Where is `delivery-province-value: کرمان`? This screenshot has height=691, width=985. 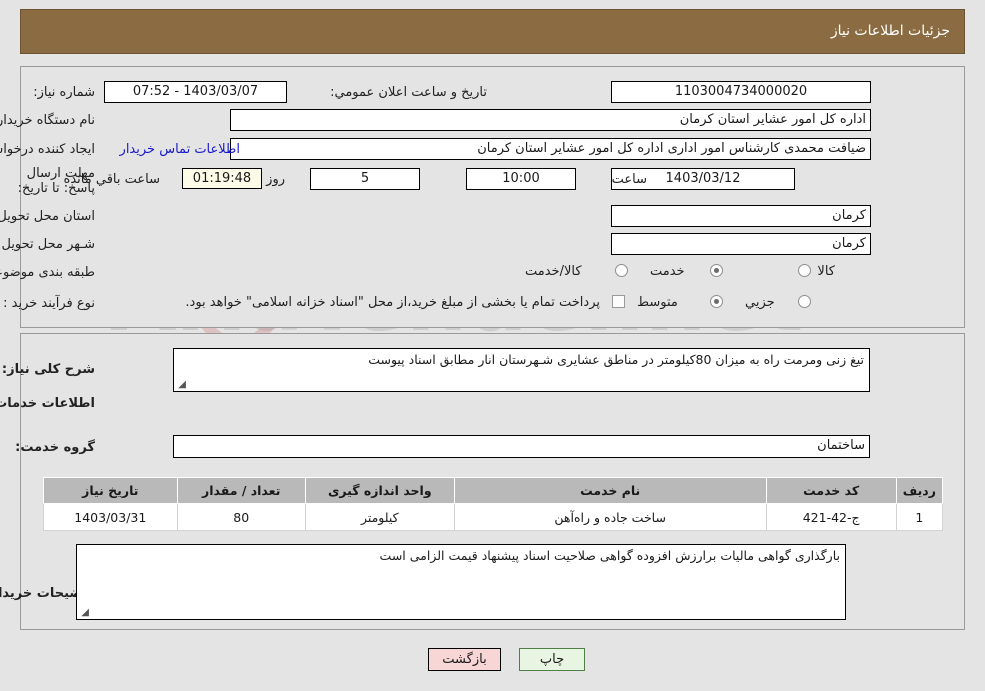 delivery-province-value: کرمان is located at coordinates (741, 216).